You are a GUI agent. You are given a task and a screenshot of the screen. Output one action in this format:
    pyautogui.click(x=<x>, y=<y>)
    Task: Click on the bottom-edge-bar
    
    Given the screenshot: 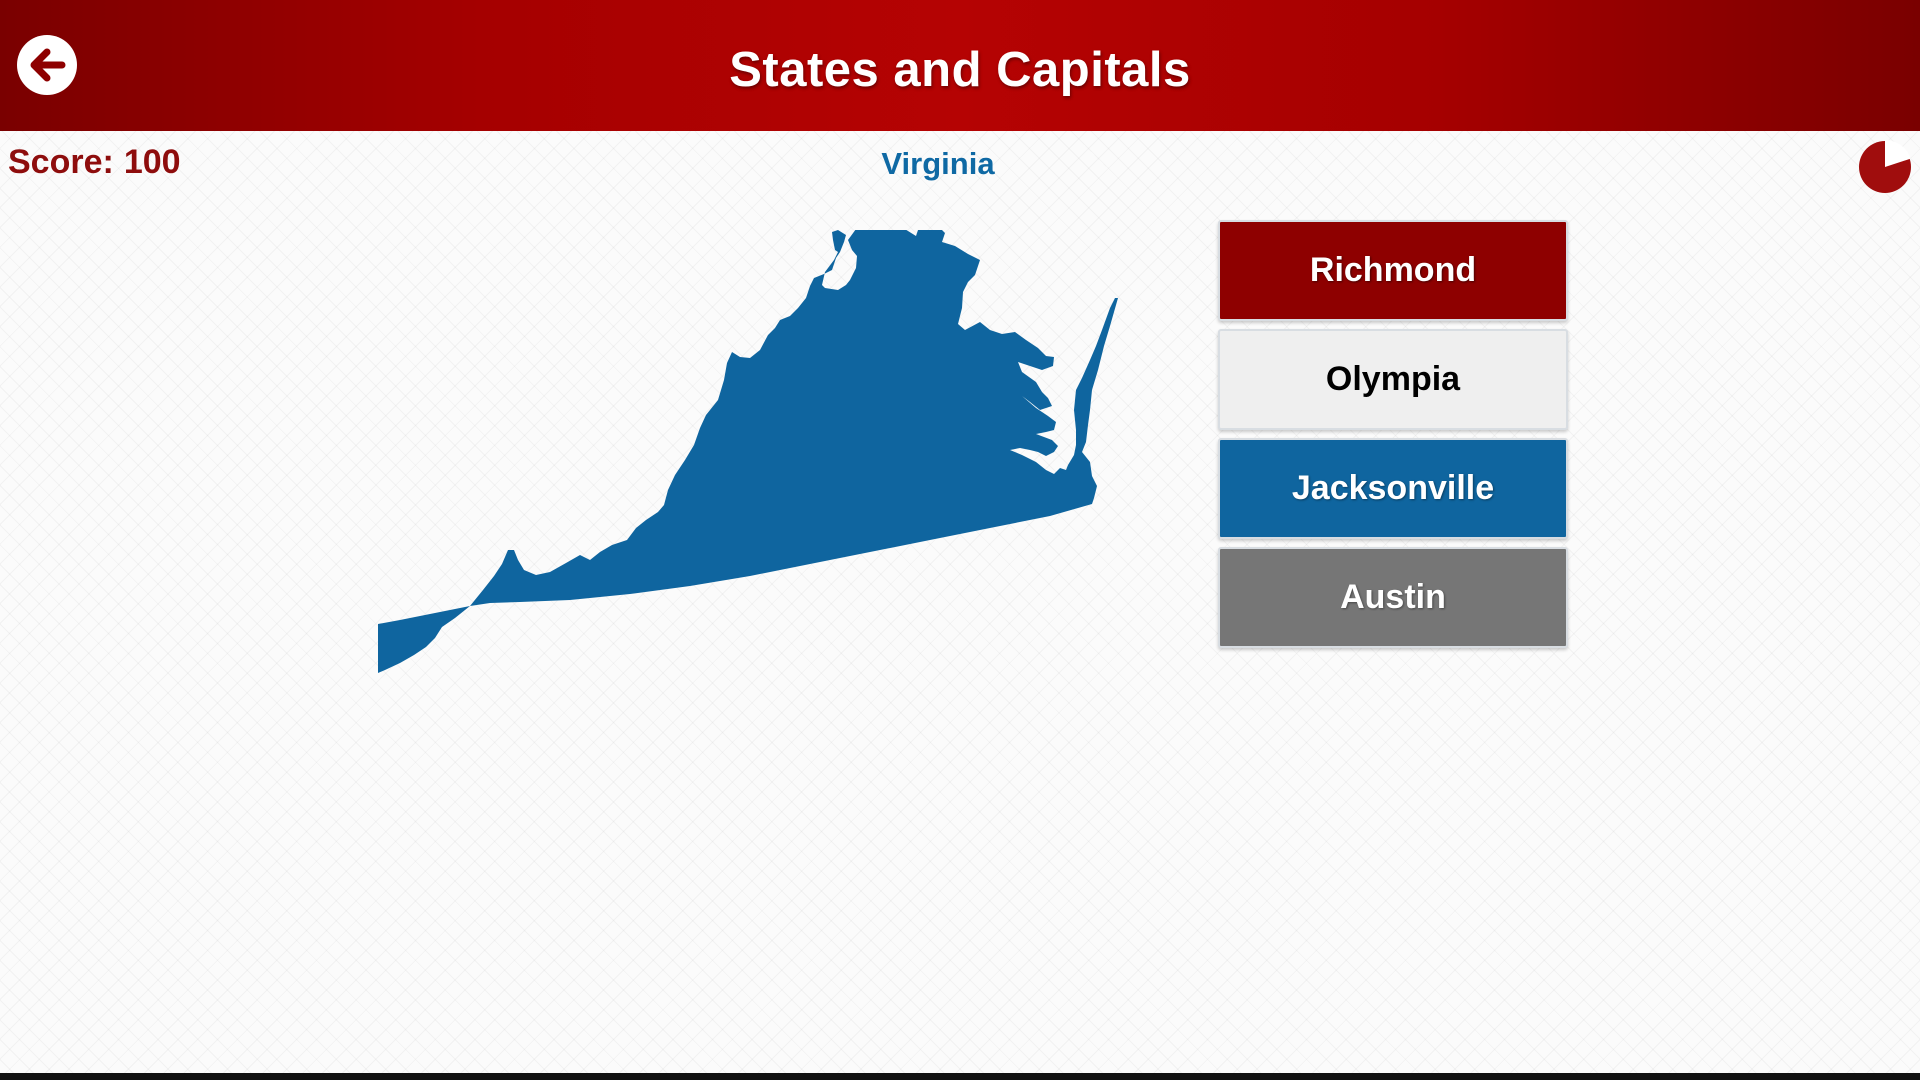 What is the action you would take?
    pyautogui.click(x=960, y=1076)
    